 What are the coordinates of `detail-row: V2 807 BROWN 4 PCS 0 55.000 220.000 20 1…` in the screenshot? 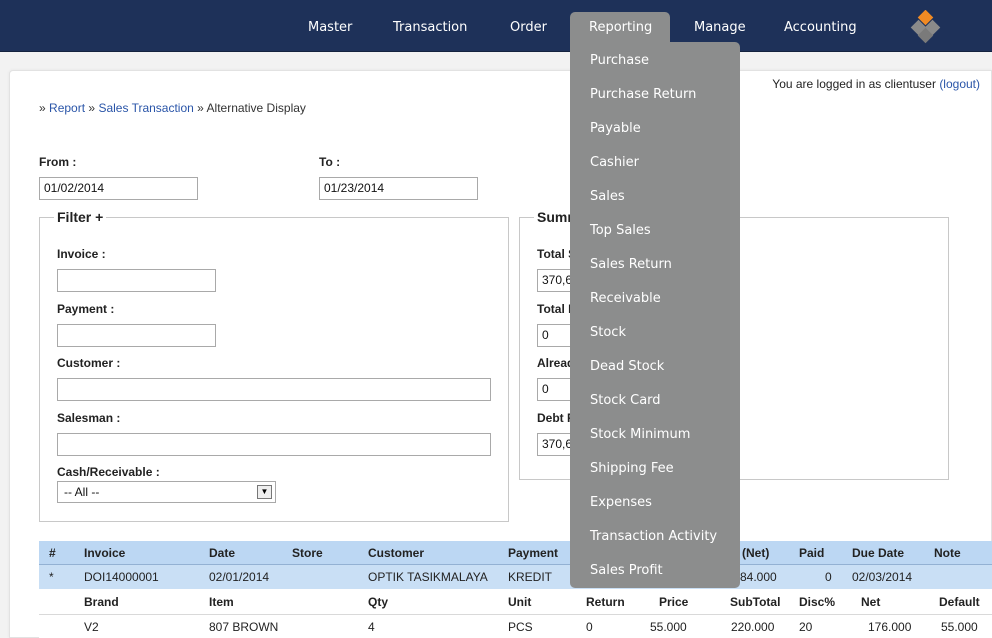 It's located at (515, 626).